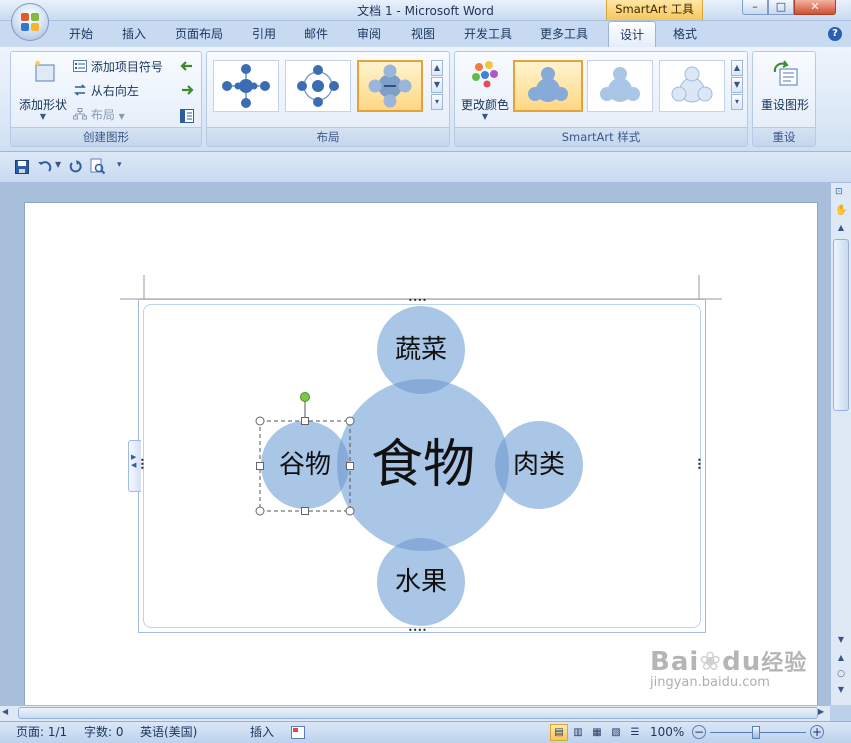 Image resolution: width=851 pixels, height=743 pixels. Describe the element at coordinates (437, 85) in the screenshot. I see `layouts-scroll-down: ▼` at that location.